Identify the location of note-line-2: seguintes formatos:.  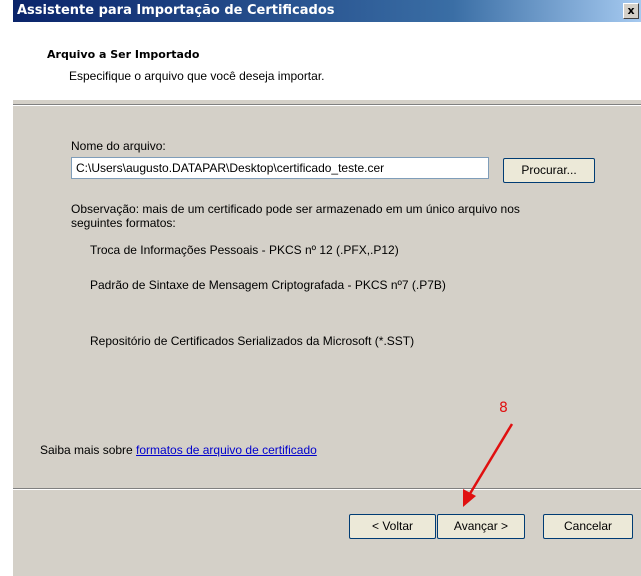
(123, 223).